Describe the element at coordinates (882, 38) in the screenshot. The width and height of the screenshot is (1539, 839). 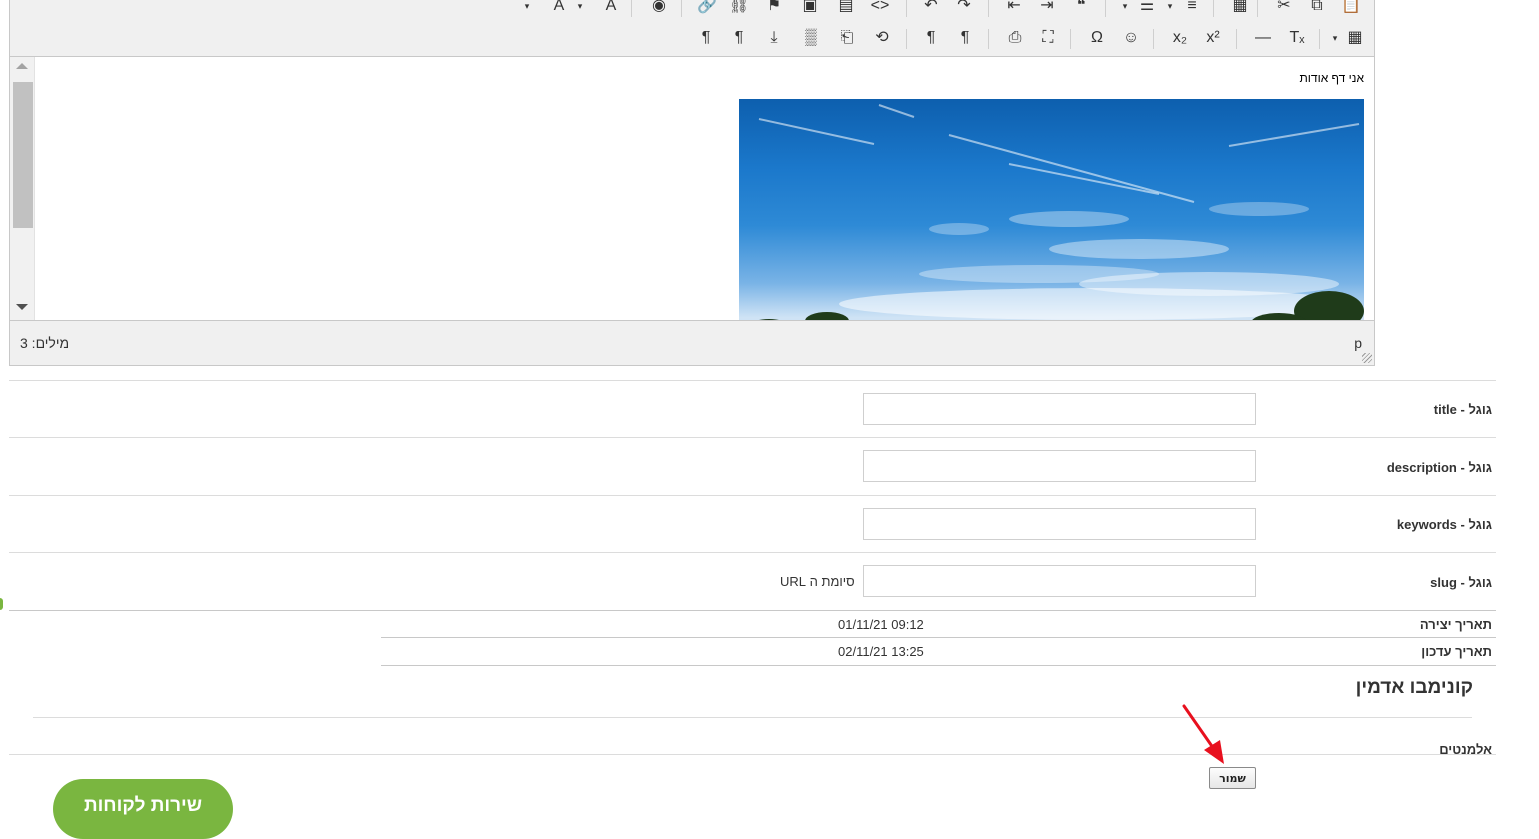
I see `restore-draft-icon: ⟲` at that location.